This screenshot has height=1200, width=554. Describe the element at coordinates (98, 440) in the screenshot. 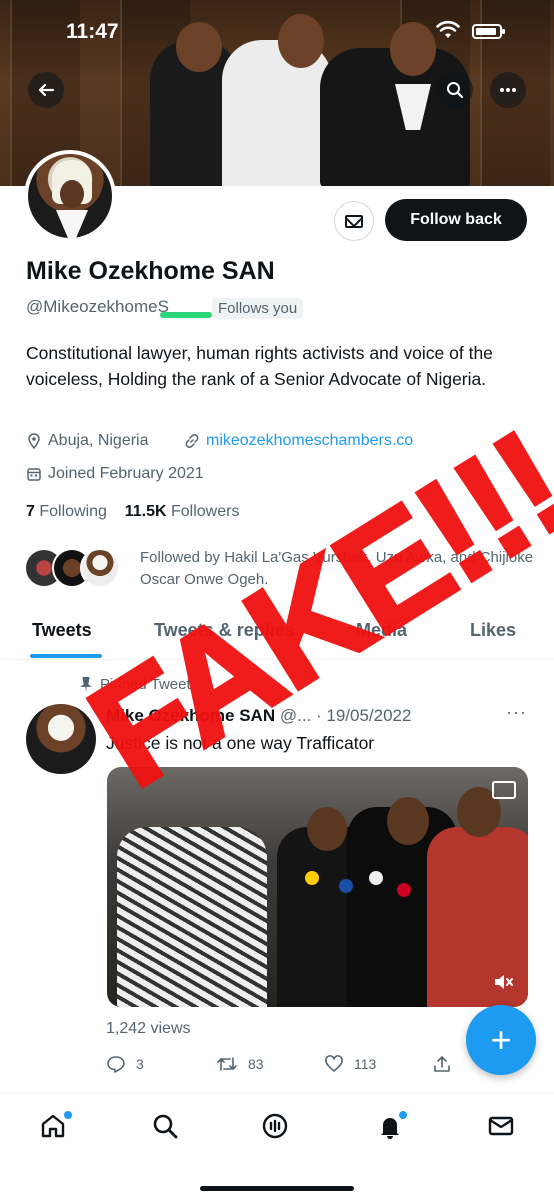

I see `location-text: Abuja, Nigeria` at that location.